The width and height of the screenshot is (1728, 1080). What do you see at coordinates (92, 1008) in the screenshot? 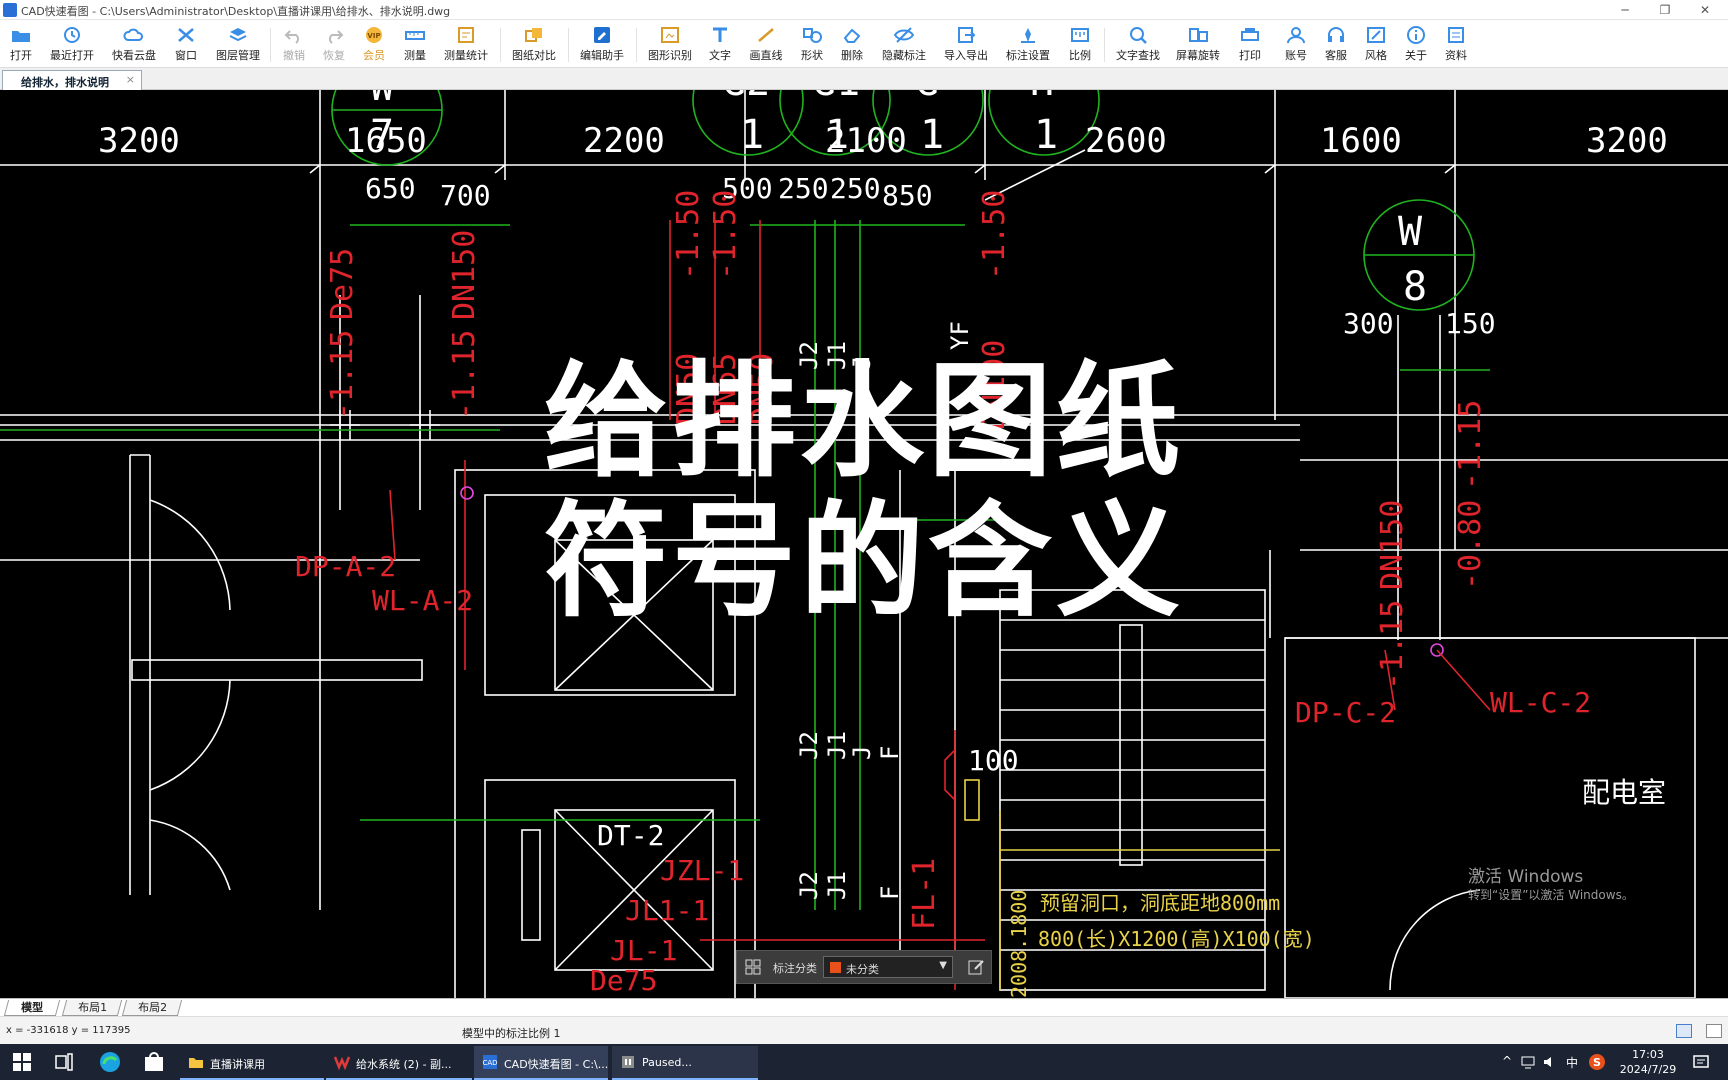
I see `tab-layout1: 布局1` at bounding box center [92, 1008].